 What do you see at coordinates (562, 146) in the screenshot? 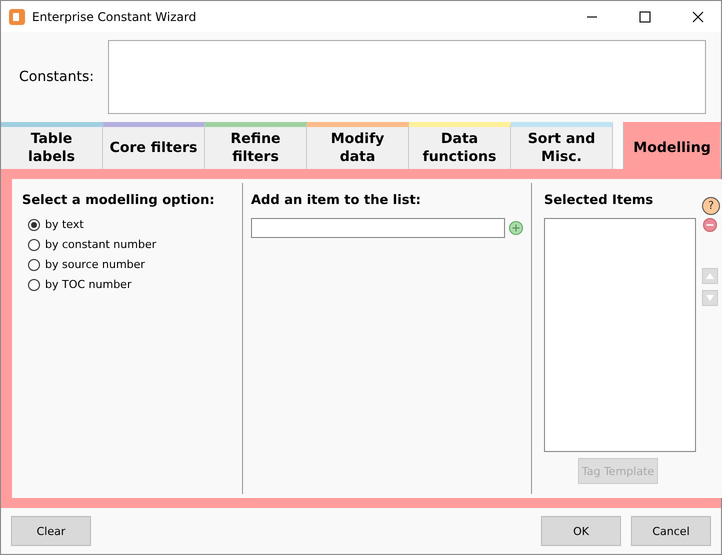
I see `tab: Sort and Misc.` at bounding box center [562, 146].